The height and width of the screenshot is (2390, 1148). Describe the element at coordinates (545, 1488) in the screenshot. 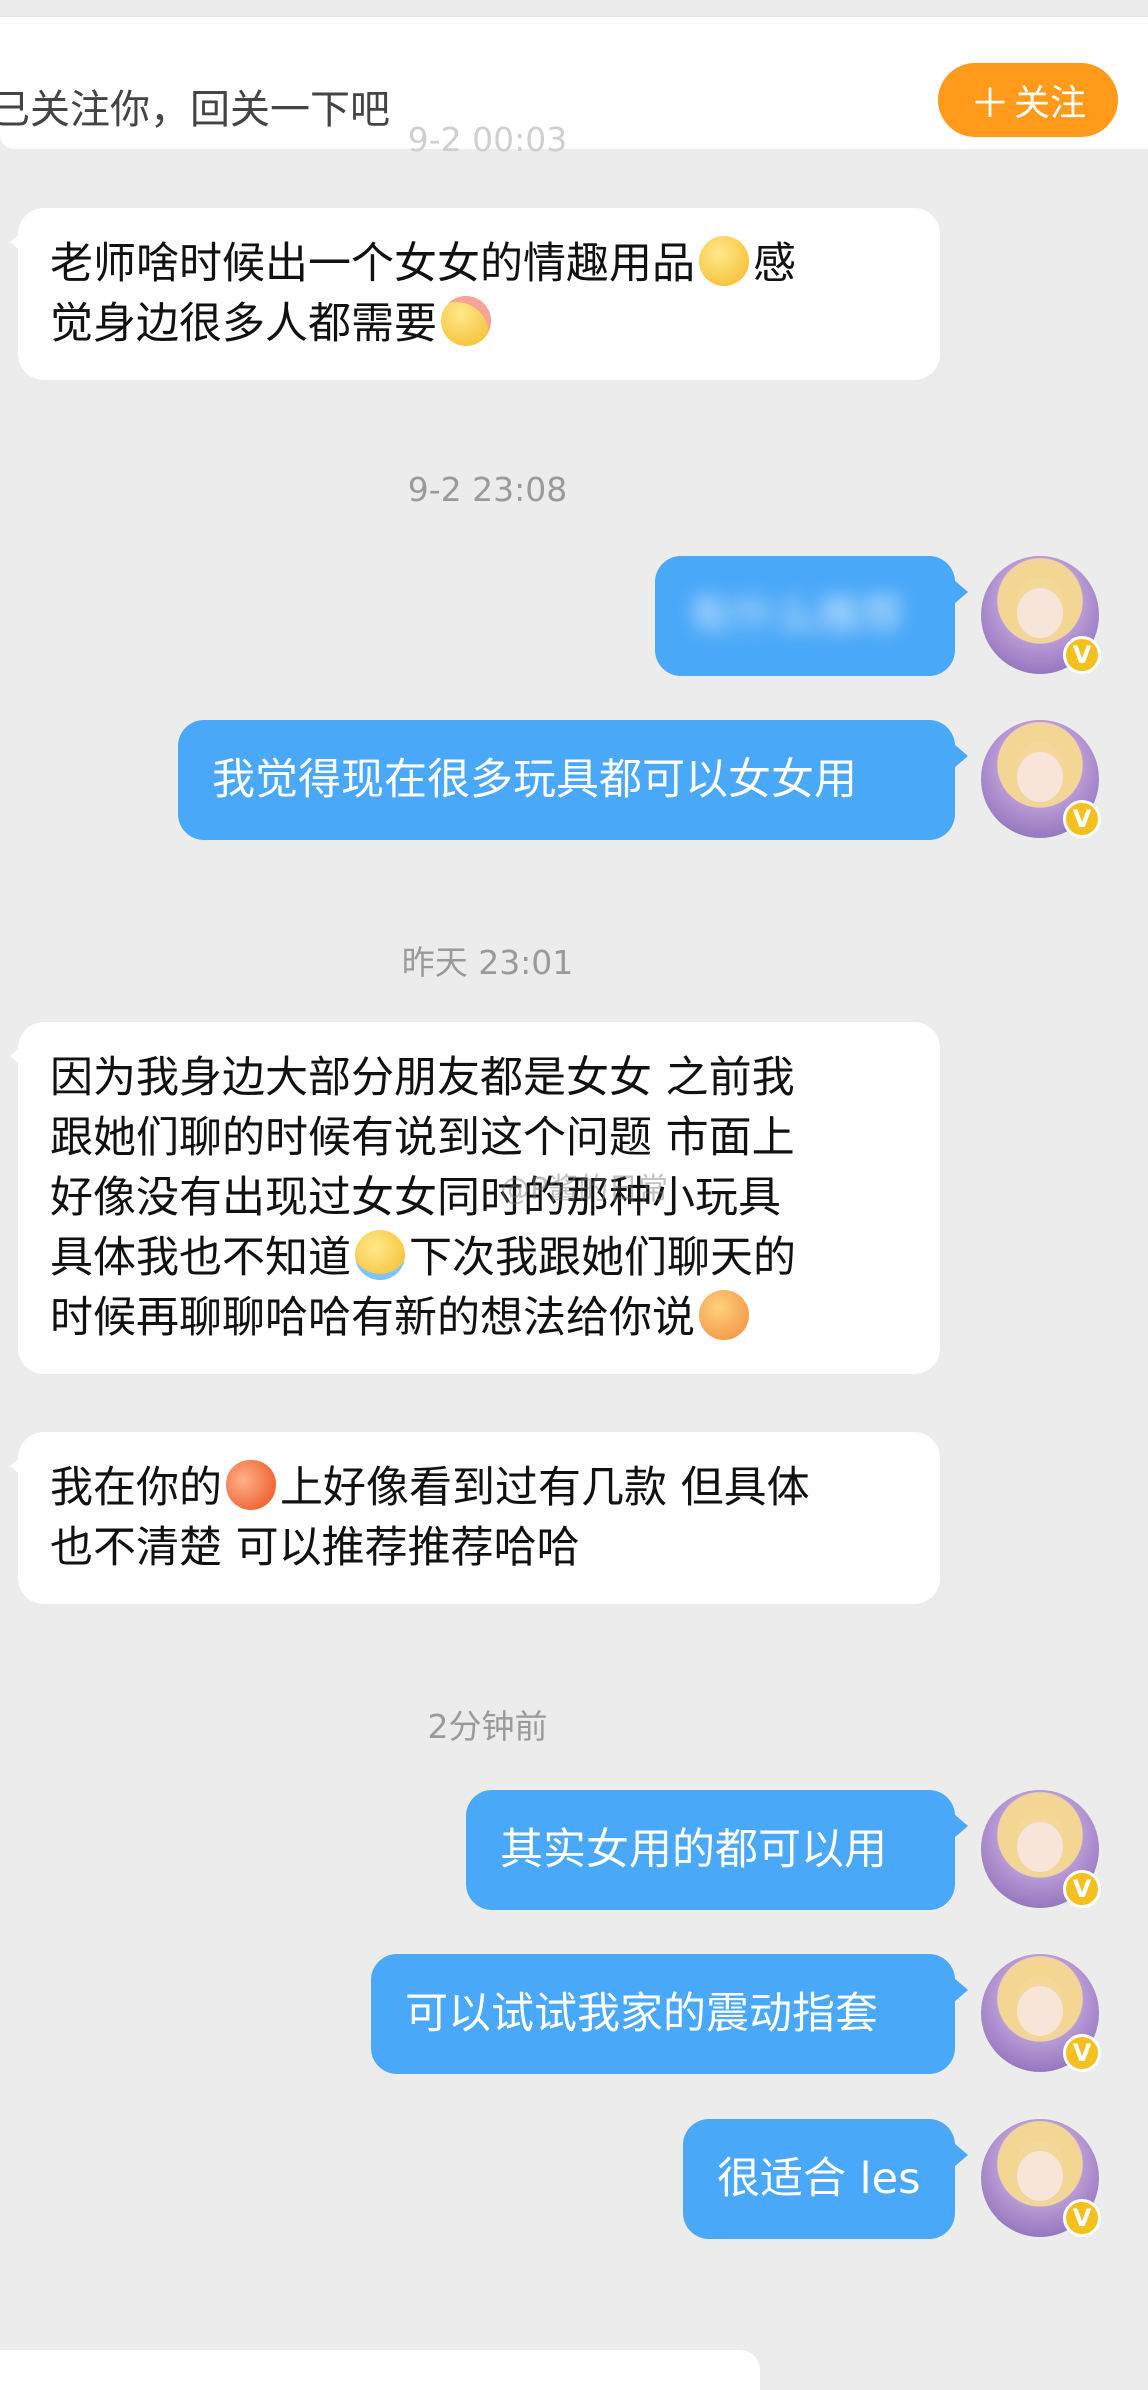

I see `message-text: 上好像看到过有几款 但具体` at that location.